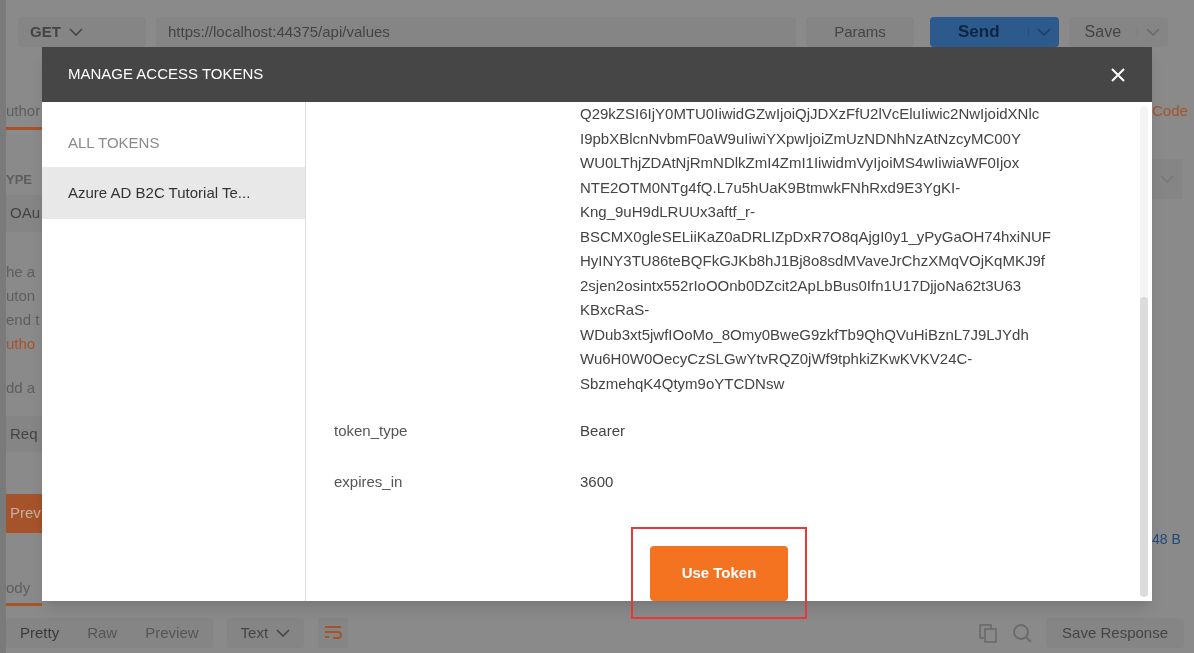 The height and width of the screenshot is (653, 1194). I want to click on code-link: Code, so click(1170, 111).